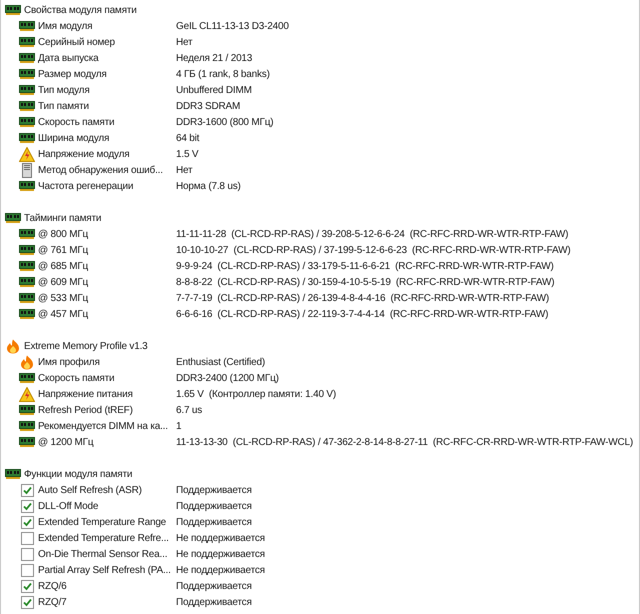 This screenshot has width=640, height=614. I want to click on property-label: @ 533 МГц, so click(63, 299).